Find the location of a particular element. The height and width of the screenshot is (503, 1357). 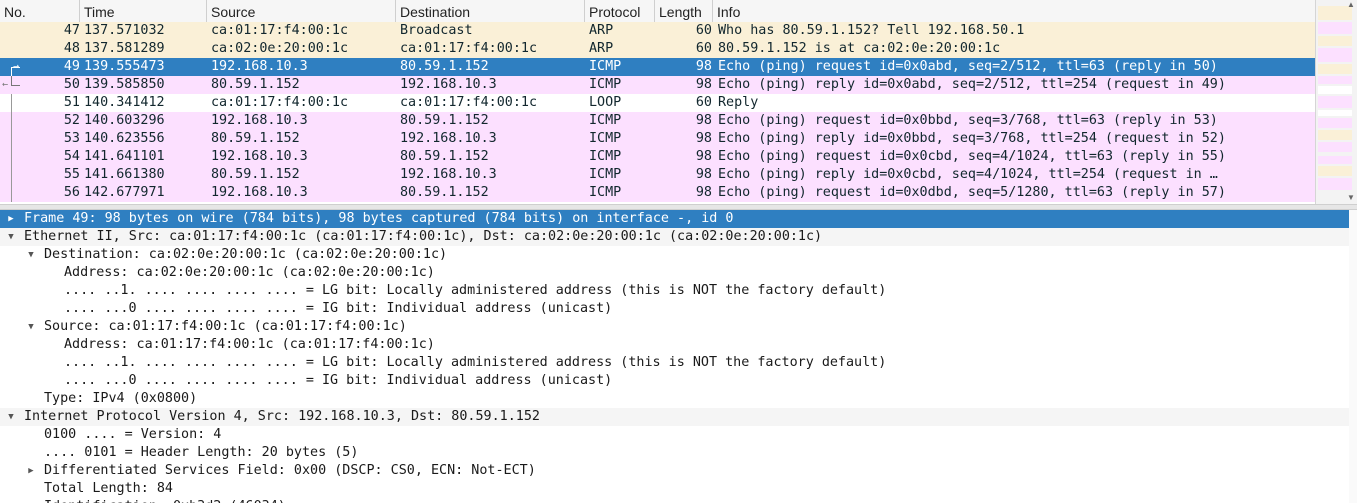

packet-no: 51 is located at coordinates (71, 102).